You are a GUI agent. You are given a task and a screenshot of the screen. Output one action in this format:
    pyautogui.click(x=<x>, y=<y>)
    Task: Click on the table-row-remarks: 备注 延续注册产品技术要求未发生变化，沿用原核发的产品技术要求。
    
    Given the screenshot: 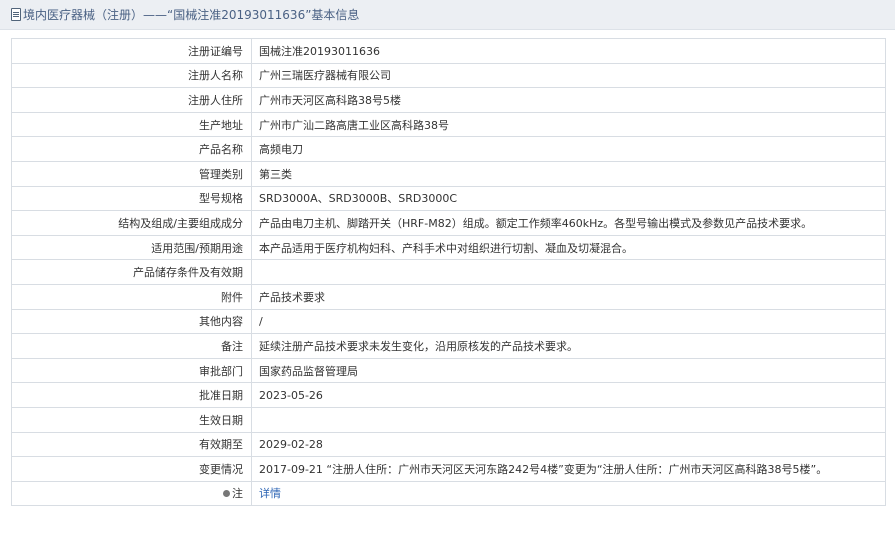 What is the action you would take?
    pyautogui.click(x=448, y=346)
    